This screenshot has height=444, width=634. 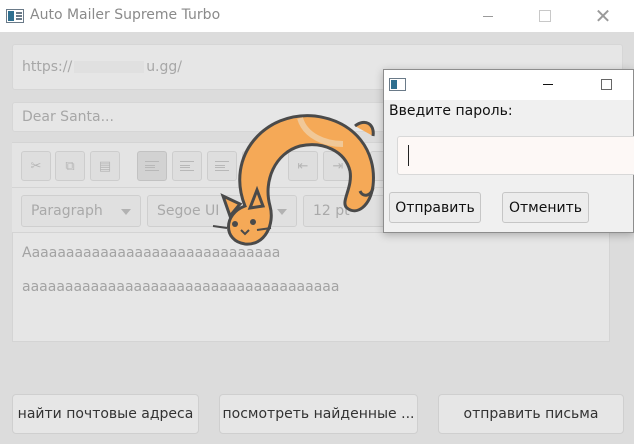 I want to click on paragraph-style-select: Paragraph, so click(x=81, y=211).